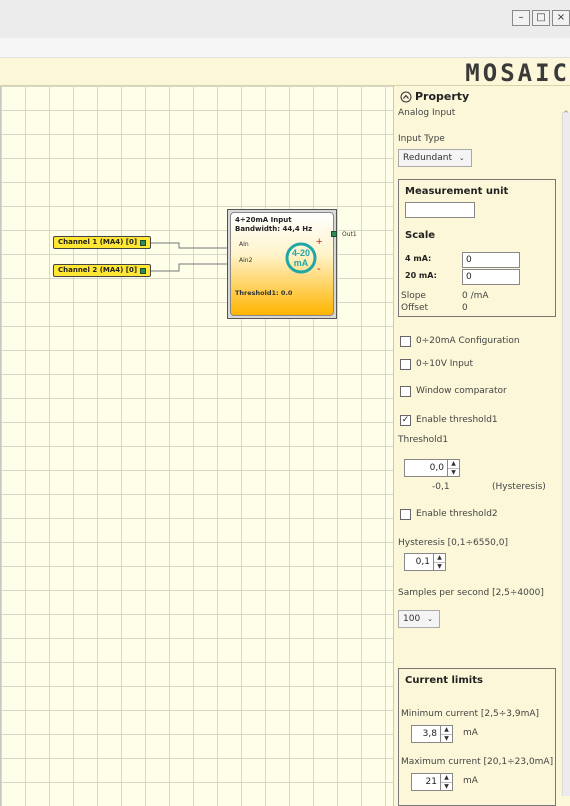 The width and height of the screenshot is (570, 806). I want to click on cfg-0-20-label: 0÷20mA Configuration, so click(468, 341).